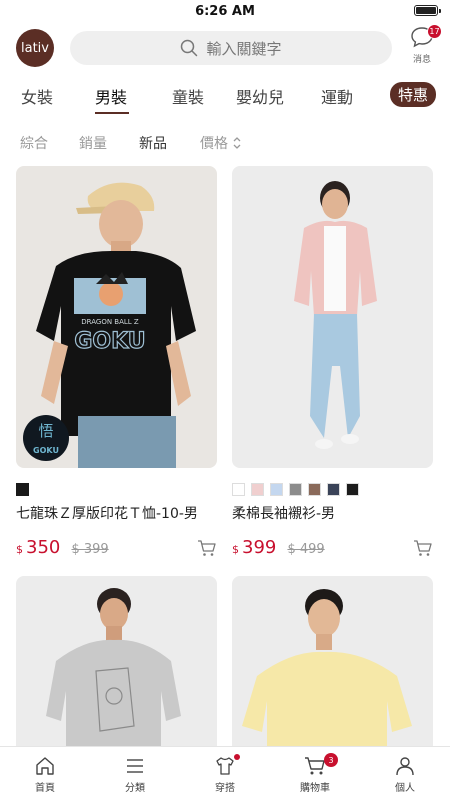  Describe the element at coordinates (45, 766) in the screenshot. I see `home-icon` at that location.